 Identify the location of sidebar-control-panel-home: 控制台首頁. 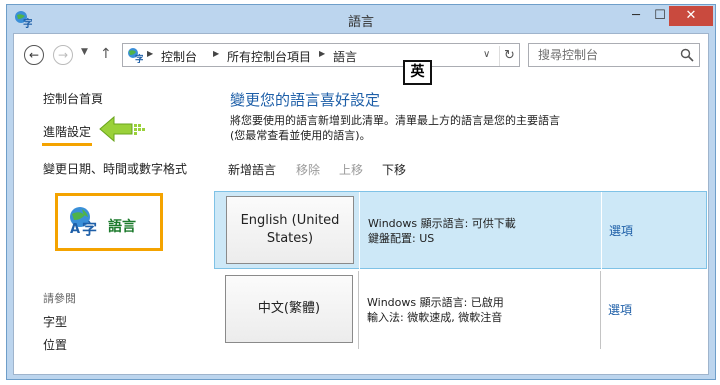
(73, 98).